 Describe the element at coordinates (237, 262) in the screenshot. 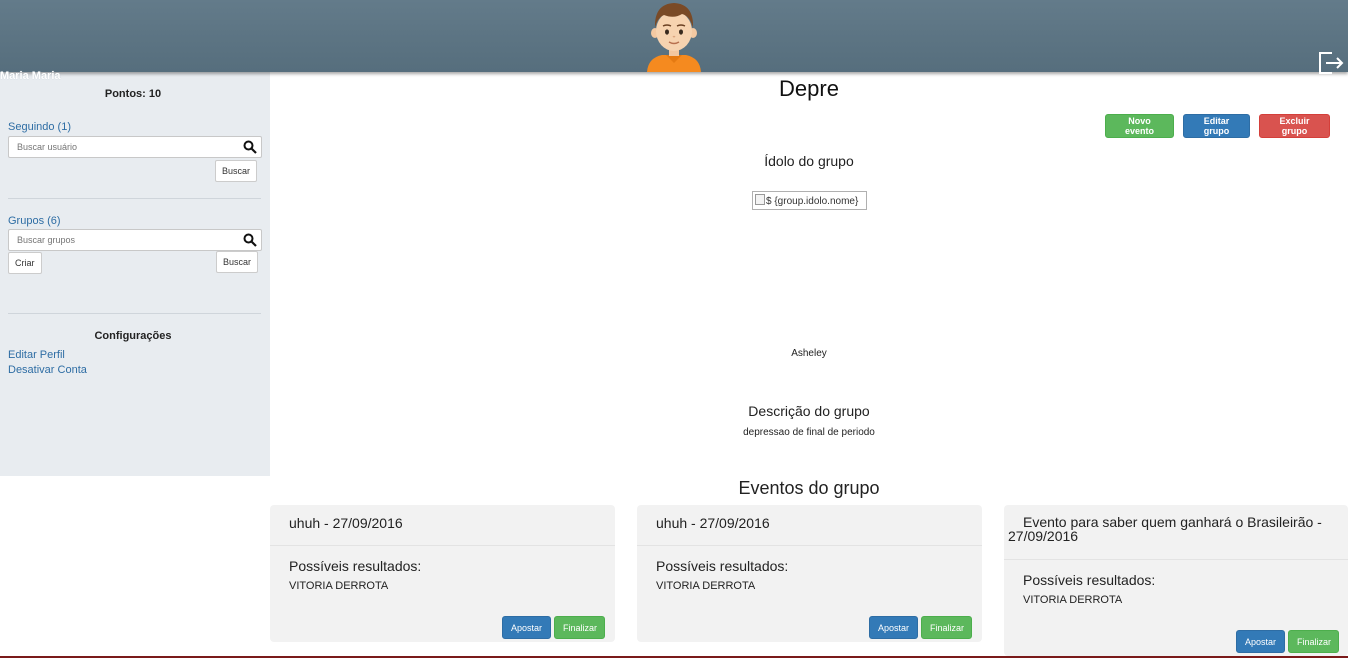

I see `search-groups-button: Buscar` at that location.